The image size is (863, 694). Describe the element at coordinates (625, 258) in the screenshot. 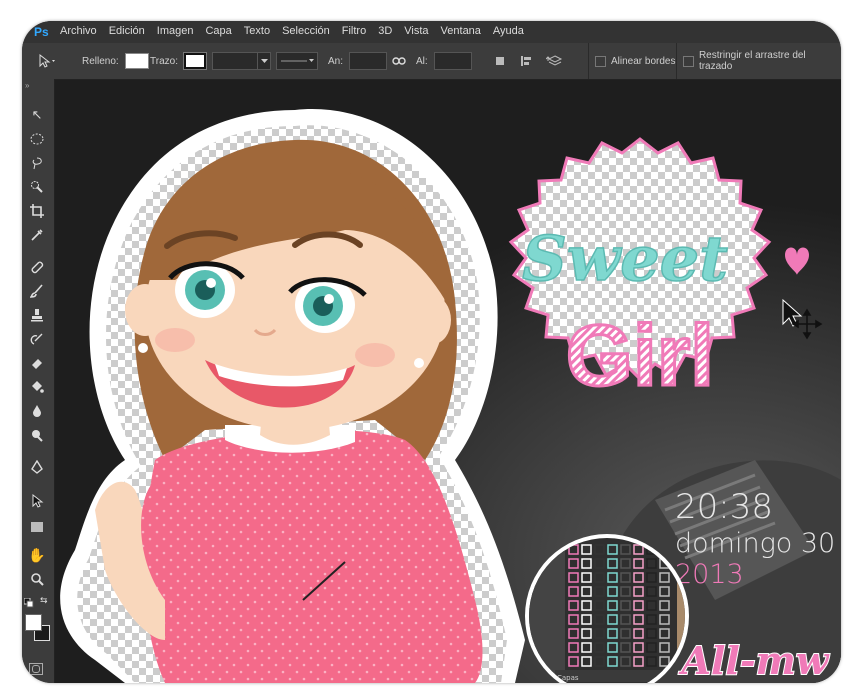

I see `sweet-text: Sweet` at that location.